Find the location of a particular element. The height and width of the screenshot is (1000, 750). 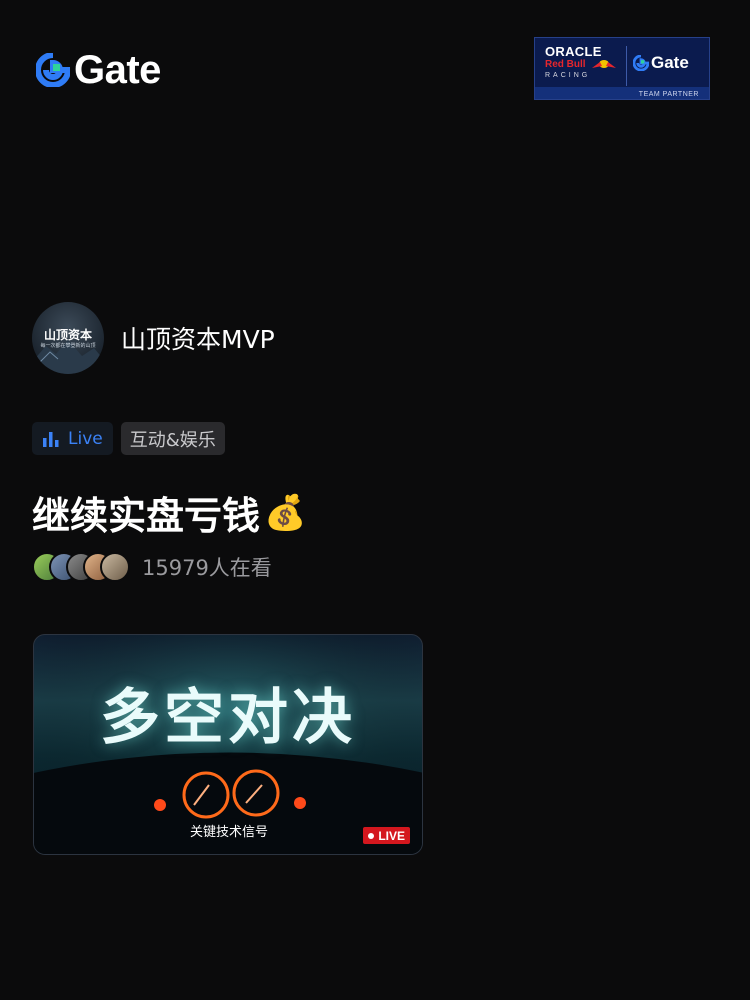

brand-name: Gate is located at coordinates (117, 70).